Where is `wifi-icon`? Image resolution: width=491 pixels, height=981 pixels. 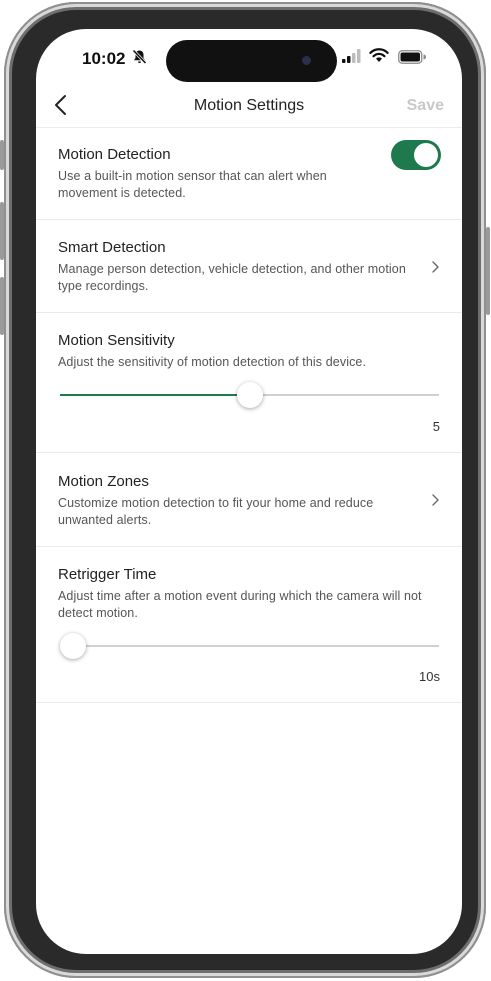
wifi-icon is located at coordinates (379, 55).